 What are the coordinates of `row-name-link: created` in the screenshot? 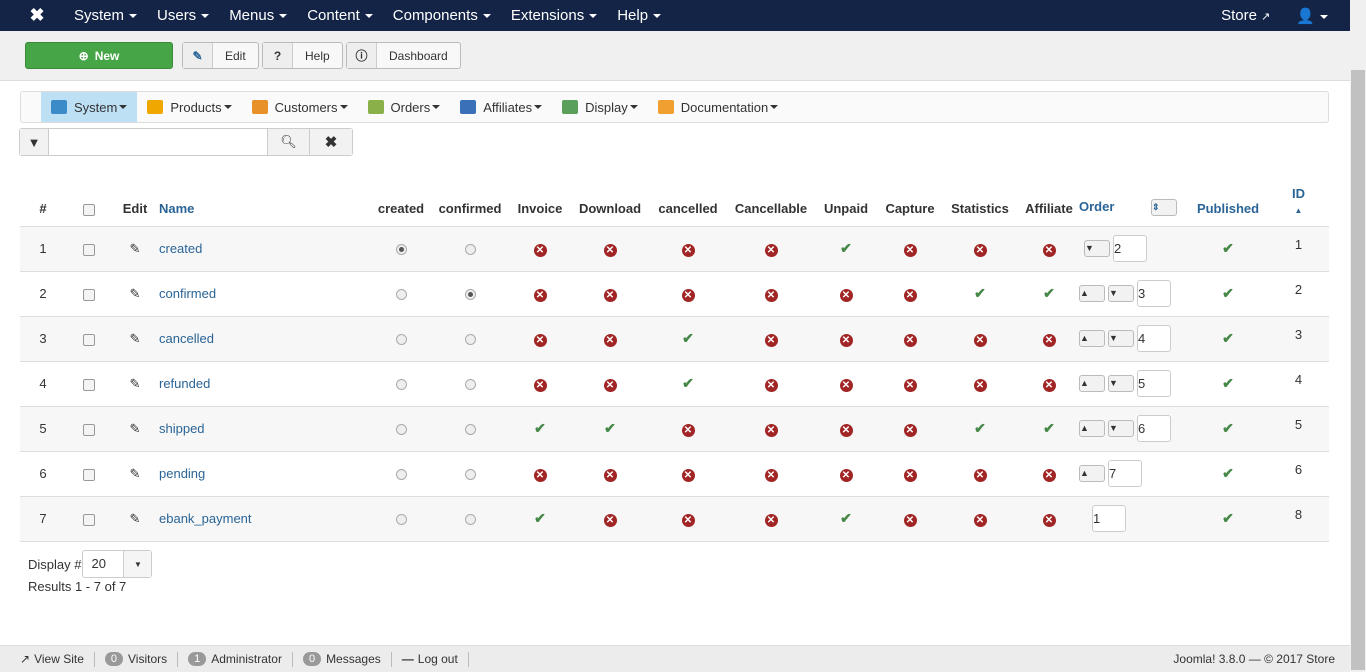 It's located at (263, 249).